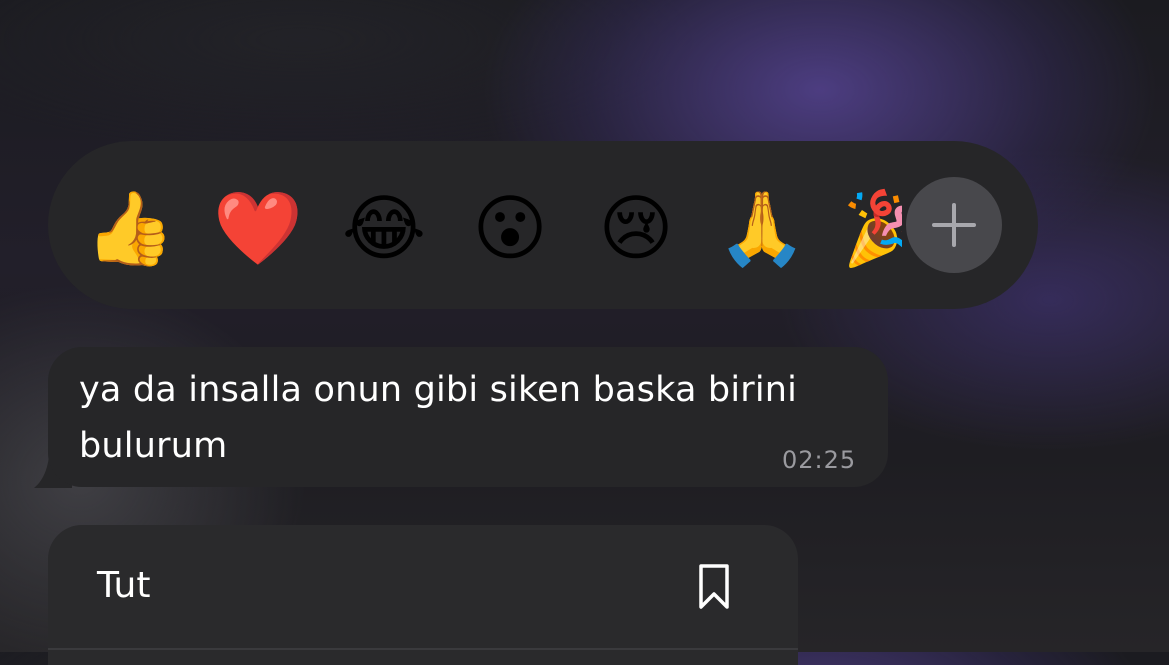 This screenshot has width=1169, height=665. Describe the element at coordinates (258, 228) in the screenshot. I see `red-heart-reaction: ❤️` at that location.